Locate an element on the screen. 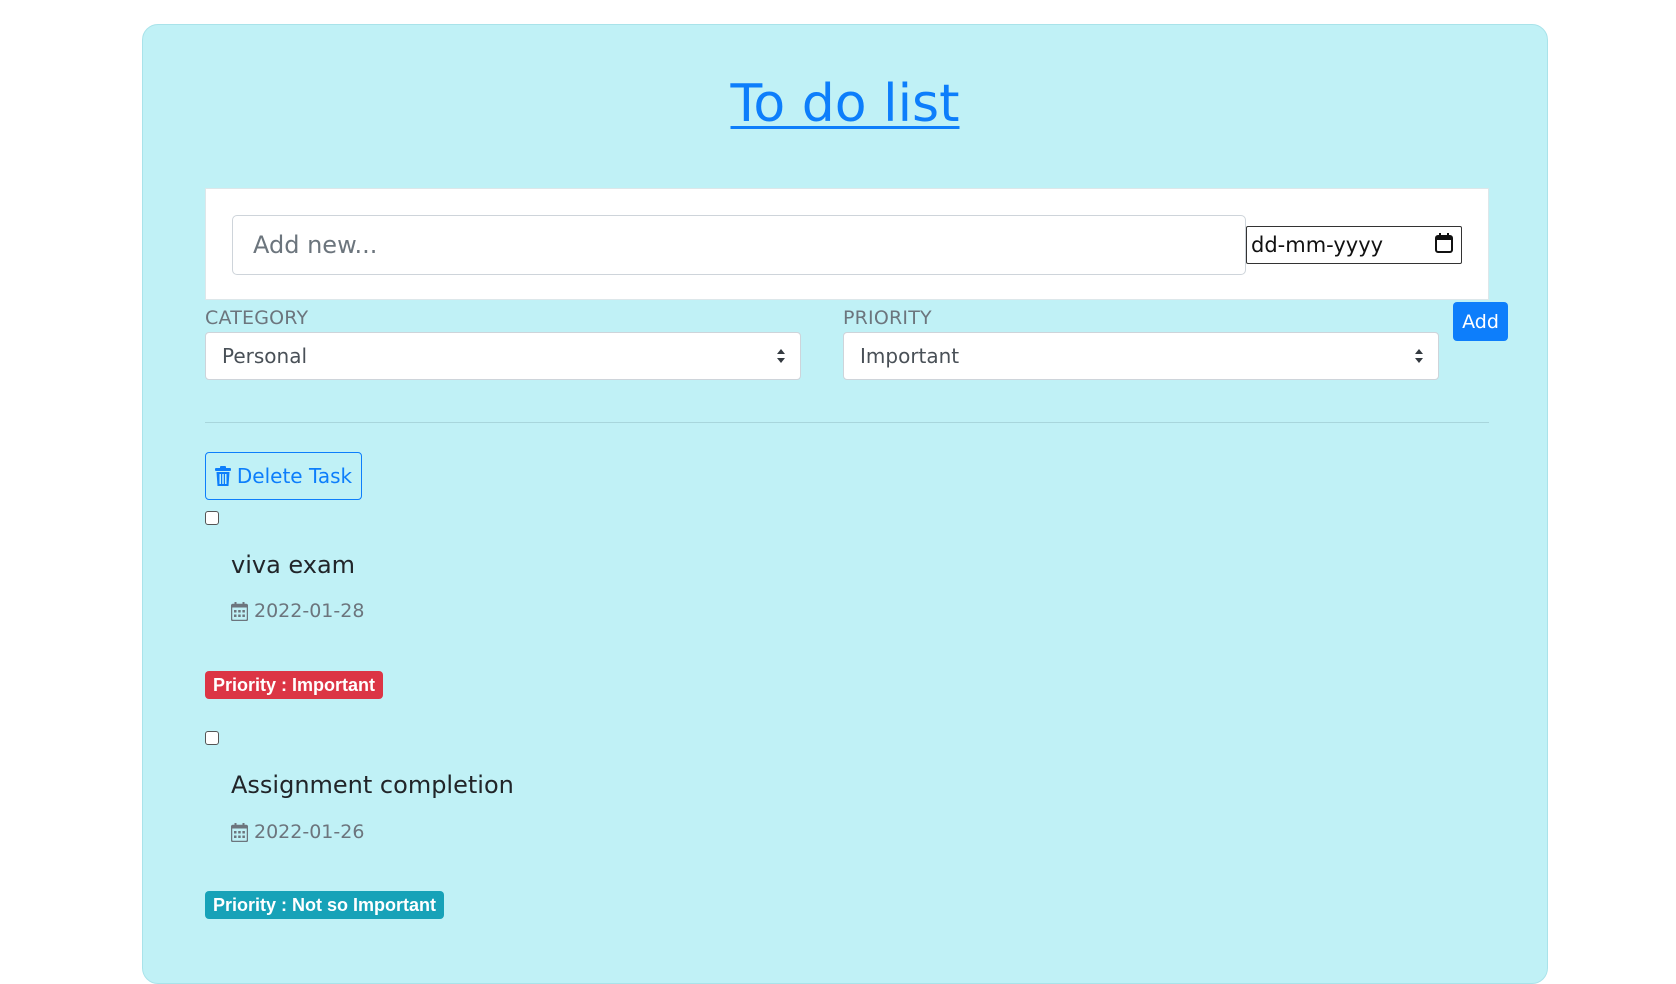  priority-badge: Priority : Not so Important is located at coordinates (325, 905).